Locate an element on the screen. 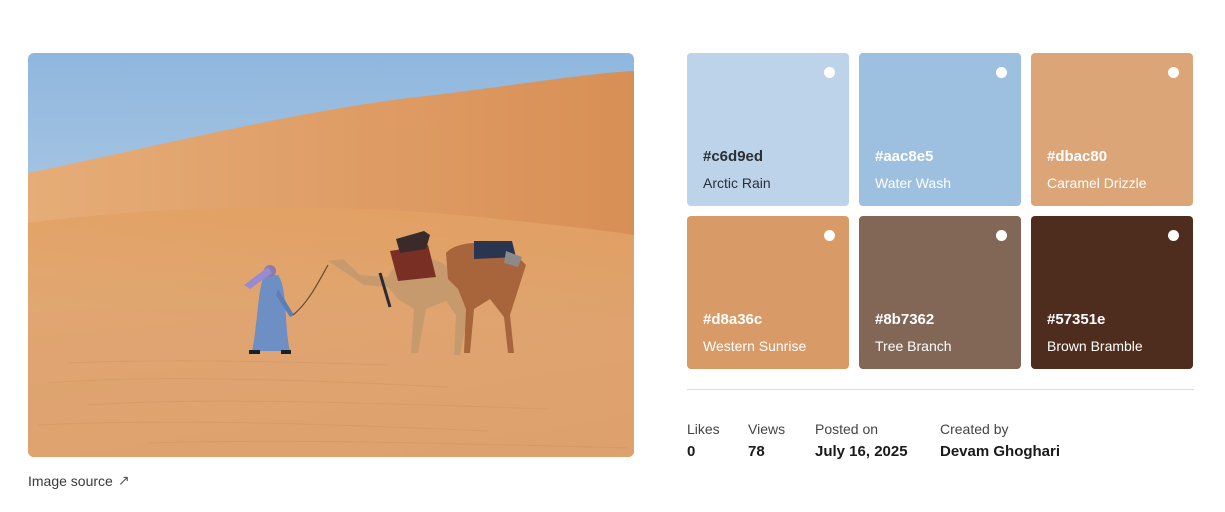  creator-name: Devam Ghoghari is located at coordinates (1000, 451).